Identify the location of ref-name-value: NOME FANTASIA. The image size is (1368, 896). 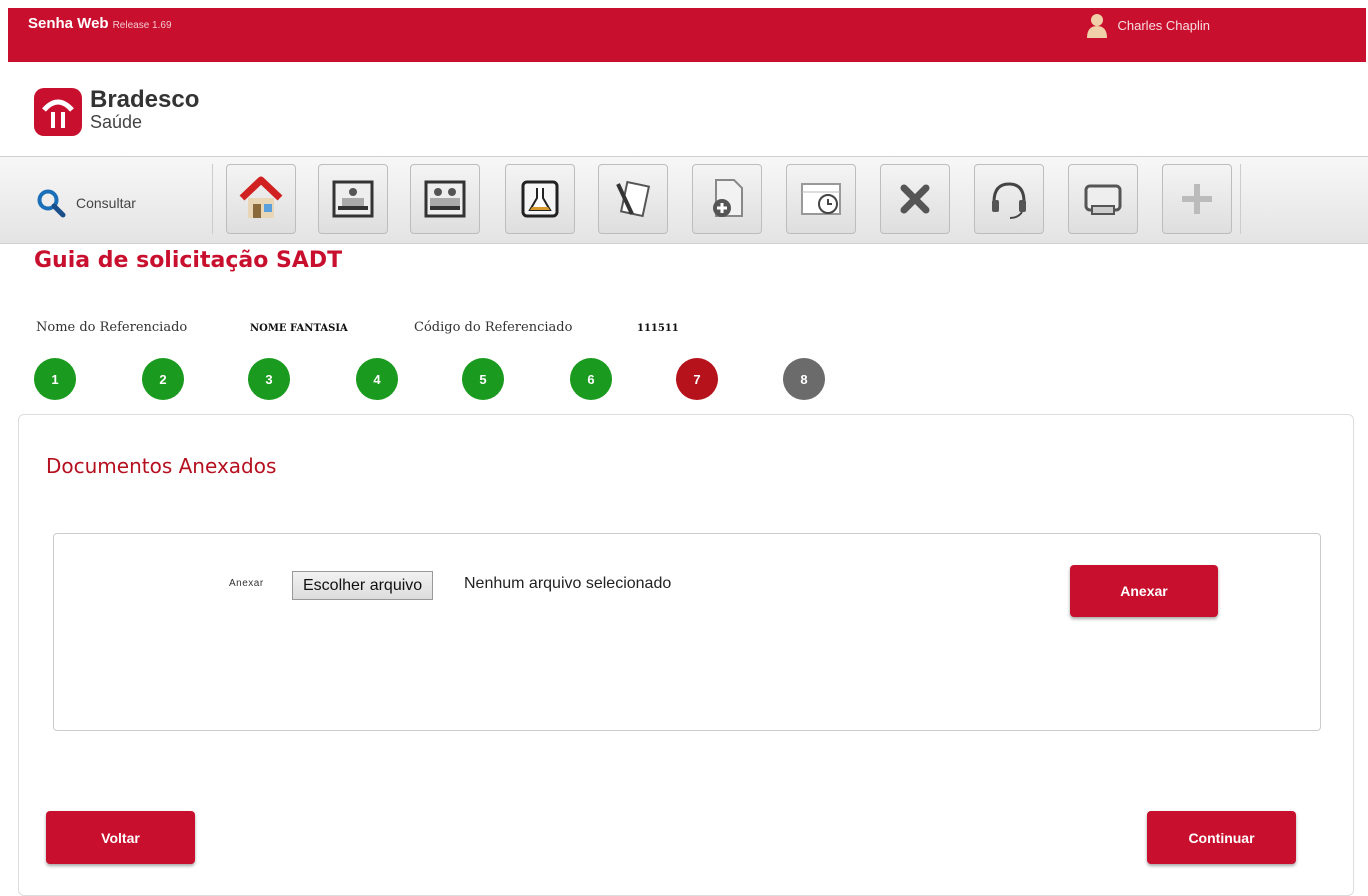
(299, 328).